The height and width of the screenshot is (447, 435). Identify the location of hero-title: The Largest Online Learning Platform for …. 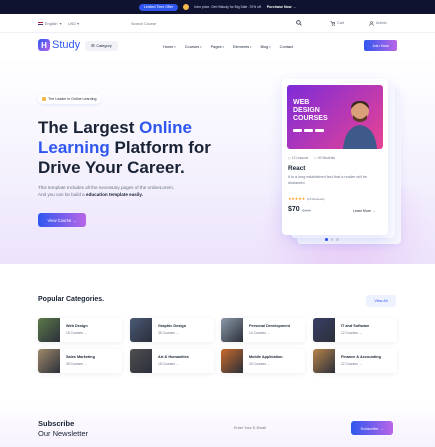
(145, 148).